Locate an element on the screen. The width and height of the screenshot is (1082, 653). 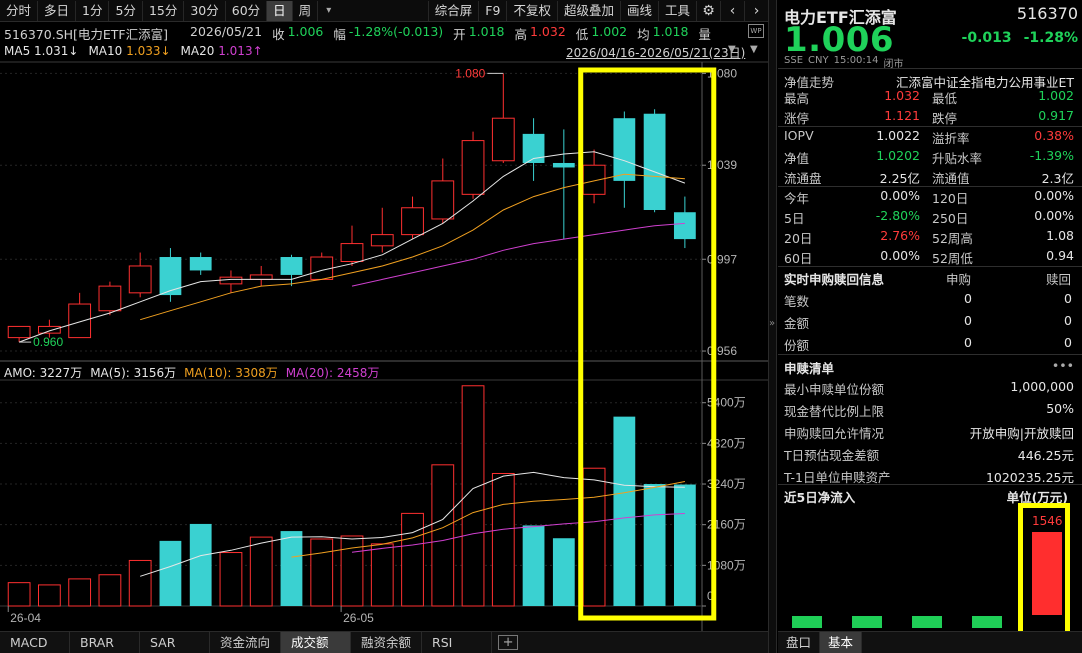
subscription-row: 金额 0 0 is located at coordinates (928, 321).